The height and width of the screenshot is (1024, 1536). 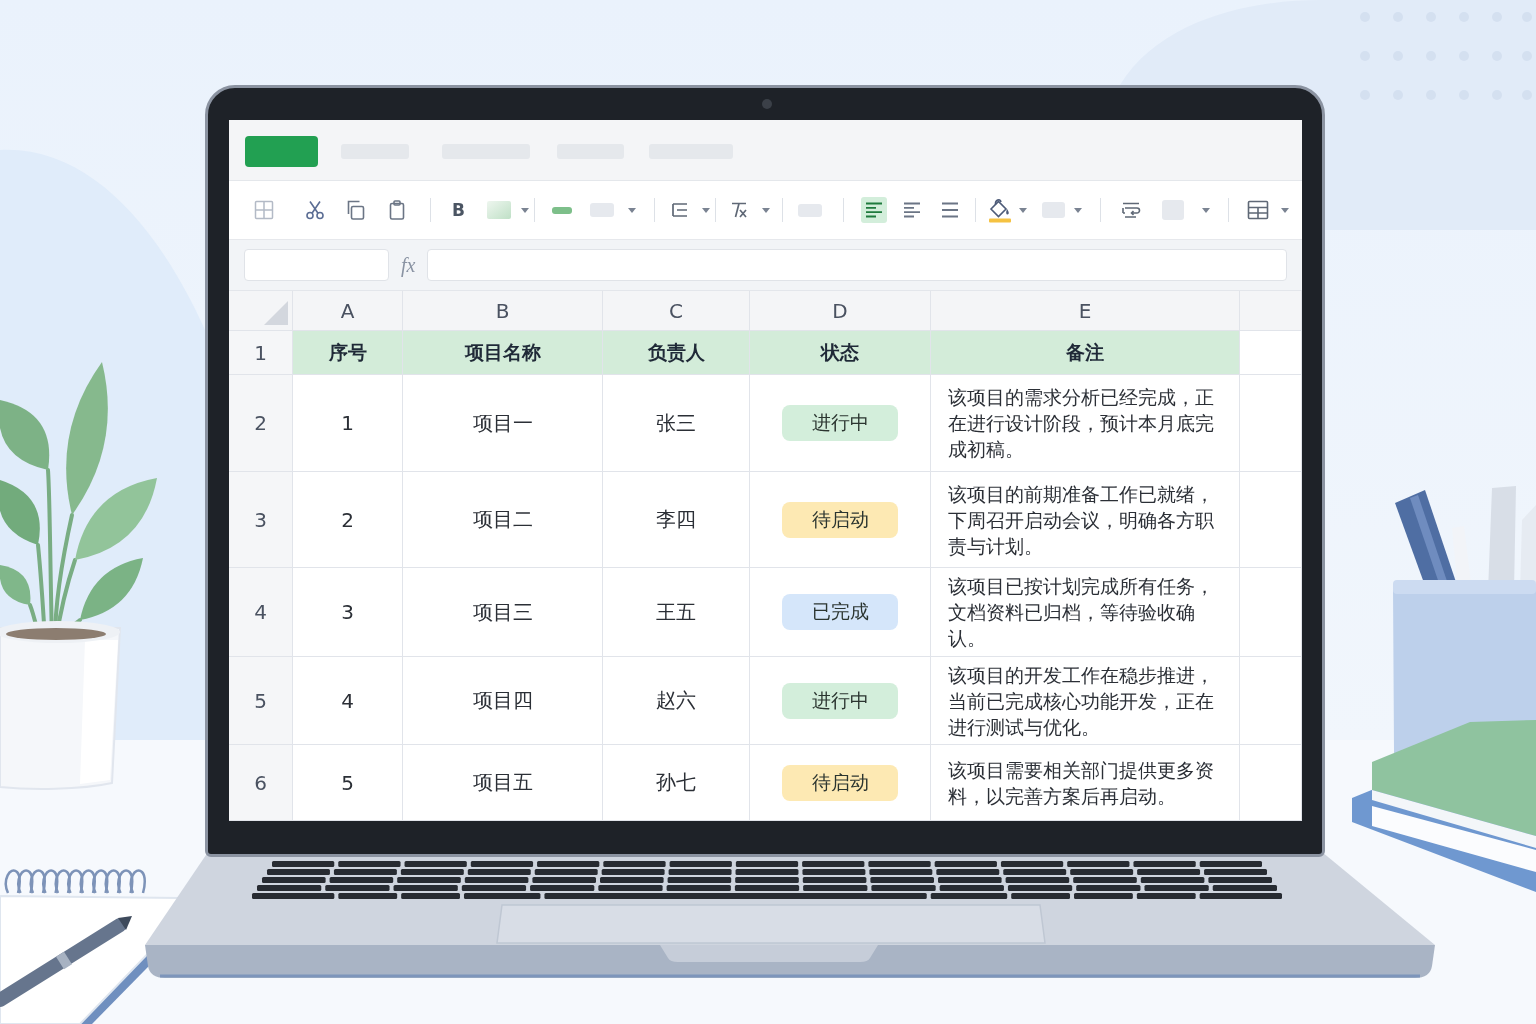 What do you see at coordinates (767, 104) in the screenshot?
I see `webcam-icon` at bounding box center [767, 104].